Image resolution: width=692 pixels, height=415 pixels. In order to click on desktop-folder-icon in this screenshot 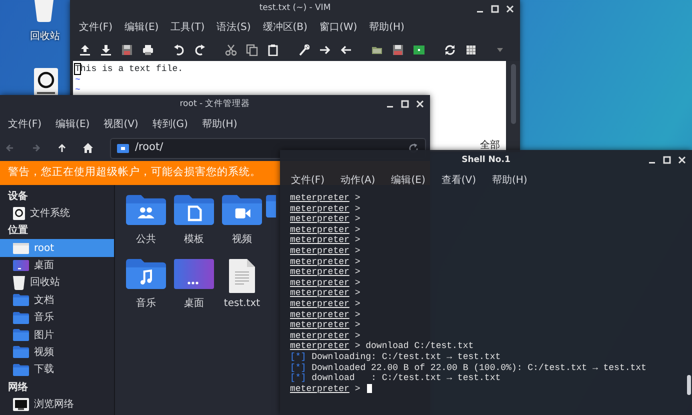, I will do `click(21, 265)`.